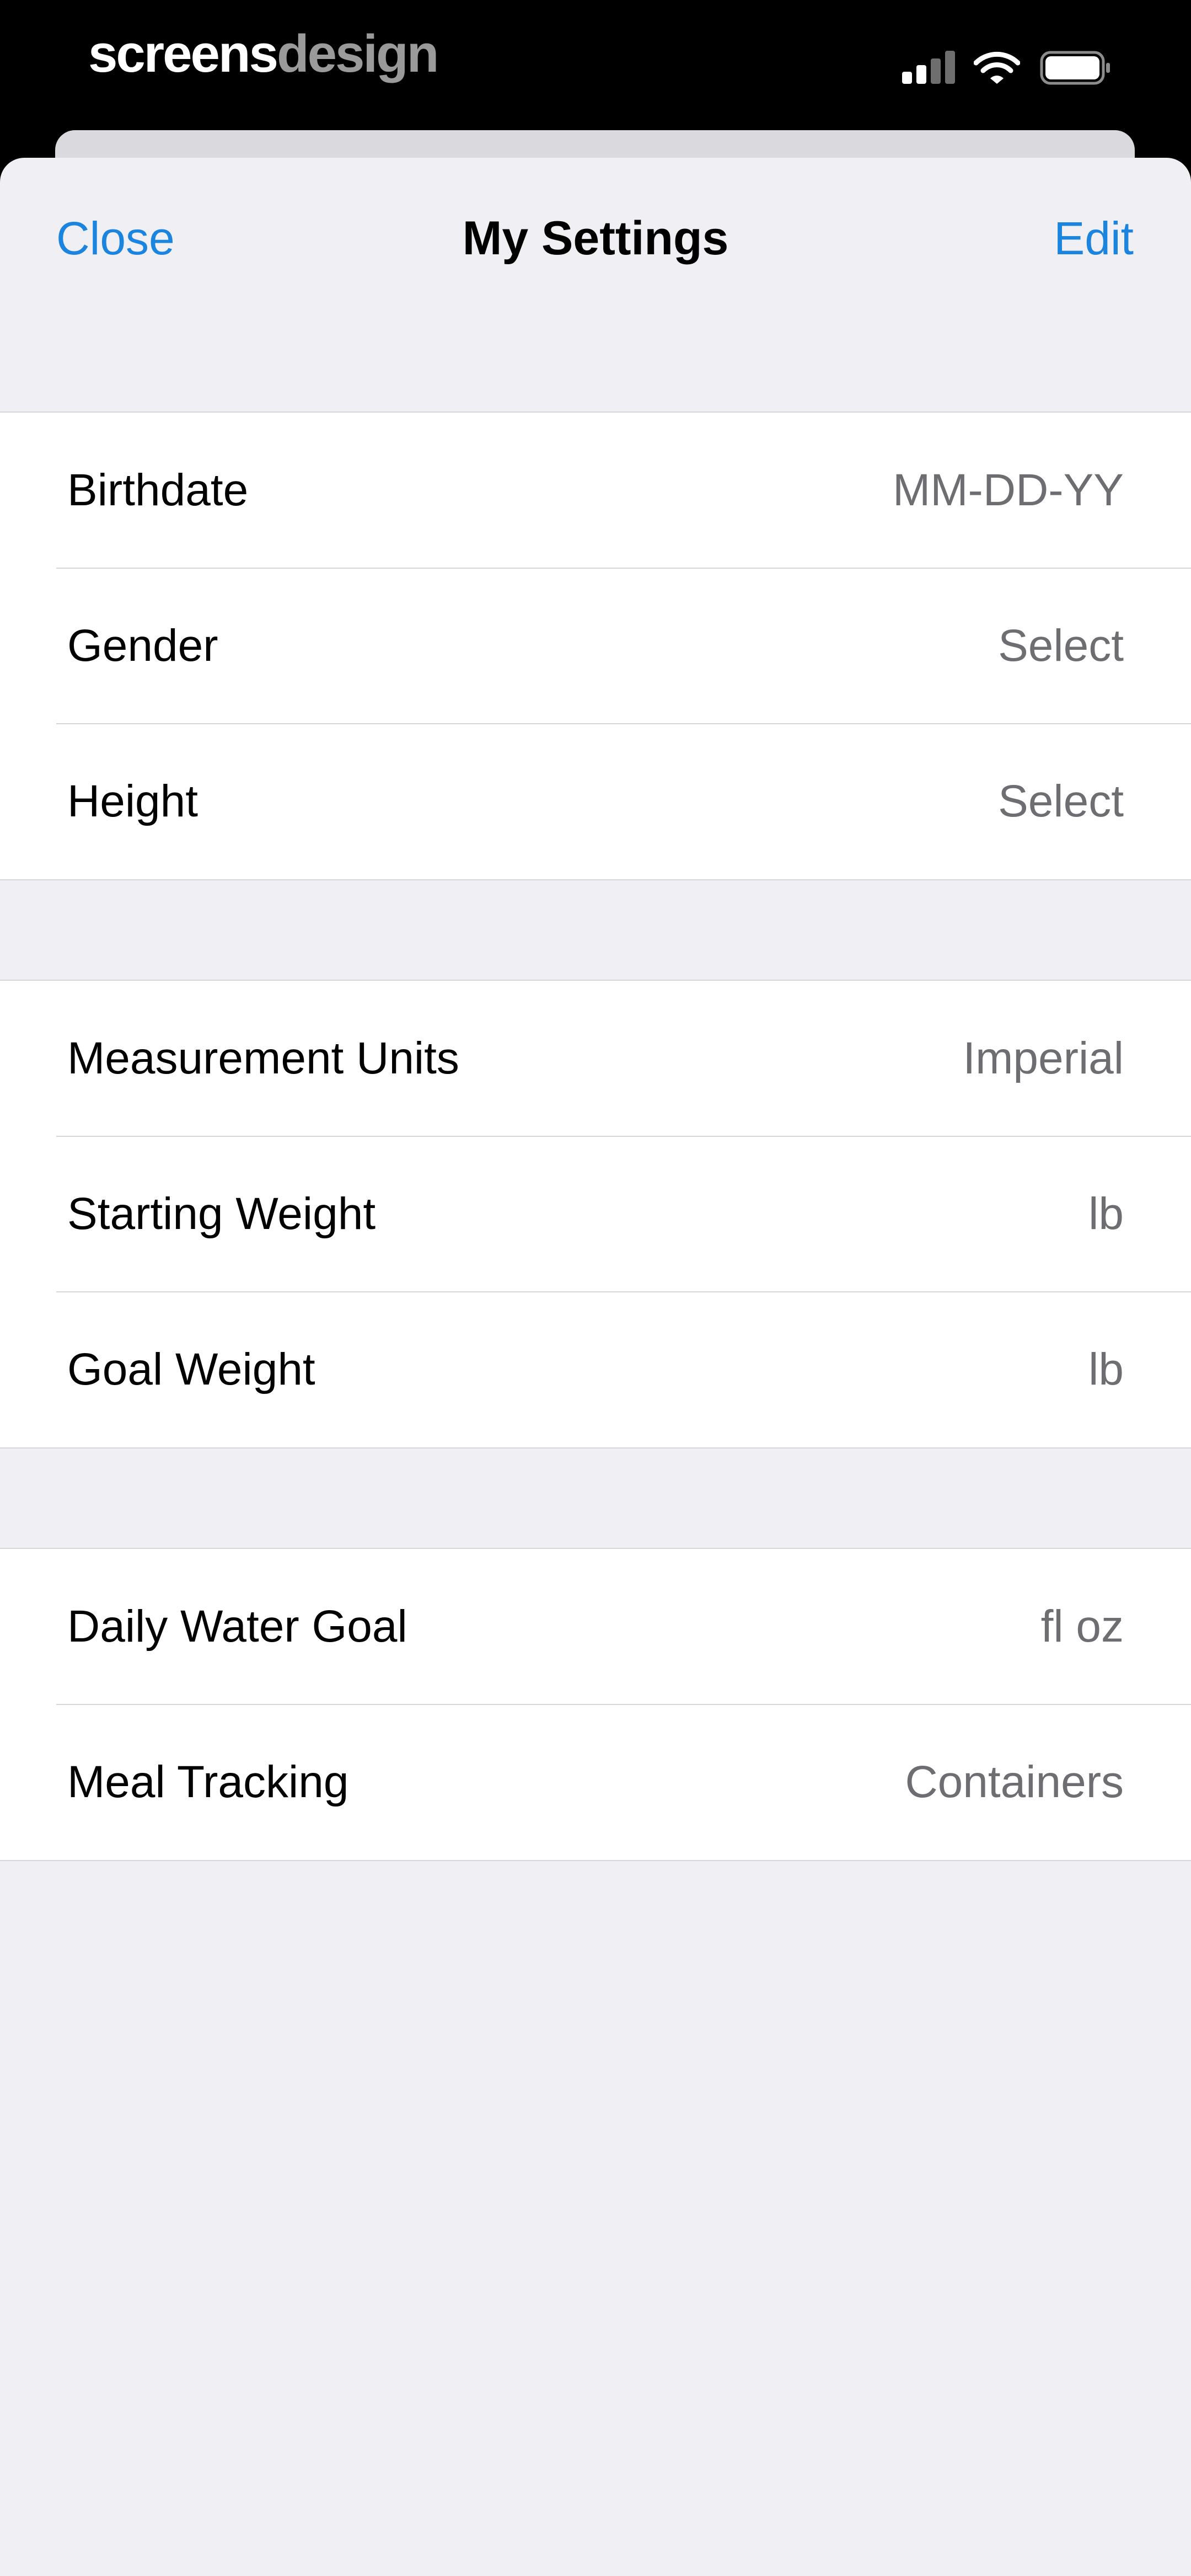 Image resolution: width=1191 pixels, height=2576 pixels. Describe the element at coordinates (595, 1058) in the screenshot. I see `measurement-units-row: Measurement Units Imperial` at that location.